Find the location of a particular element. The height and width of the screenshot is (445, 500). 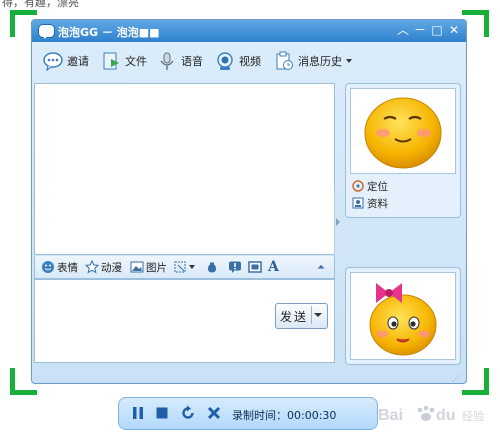

screenshot-dropdown-icon is located at coordinates (192, 267).